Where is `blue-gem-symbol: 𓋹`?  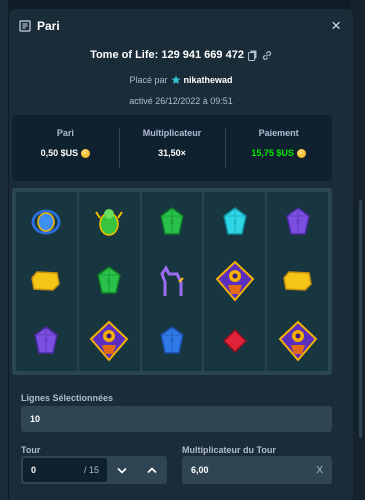
blue-gem-symbol: 𓋹 is located at coordinates (172, 341).